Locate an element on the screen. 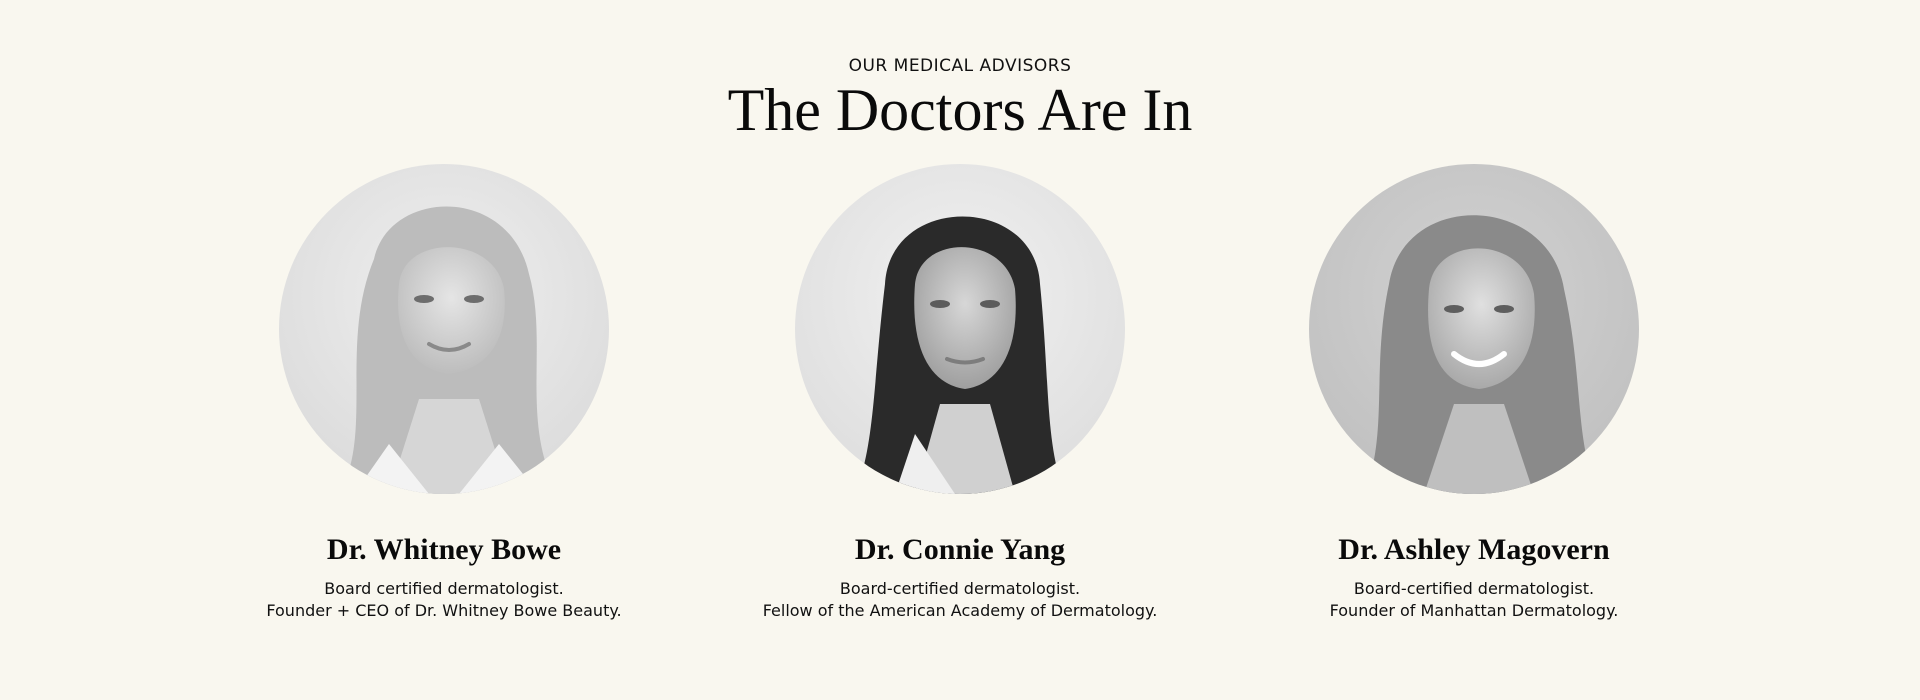  doctor-name: Dr. Ashley Magovern is located at coordinates (1474, 549).